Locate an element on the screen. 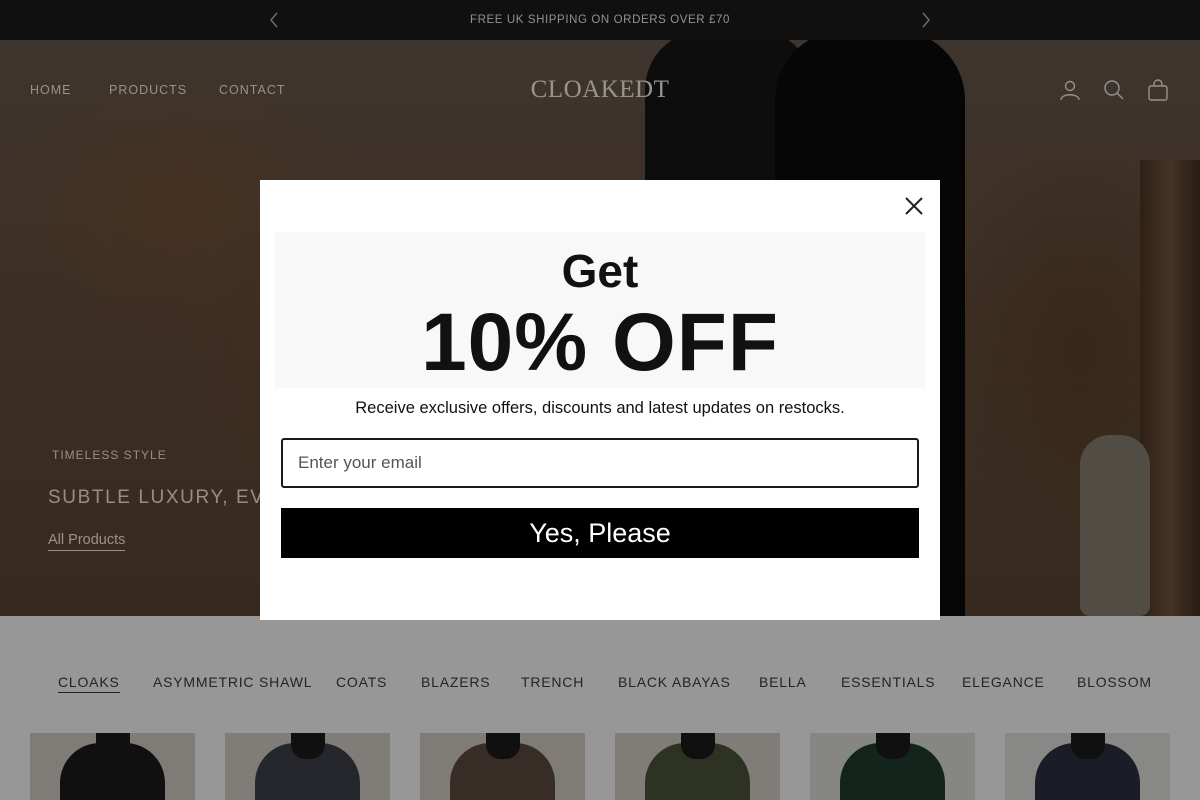 This screenshot has width=1200, height=800. promo-heading-large: 10% OFF is located at coordinates (600, 342).